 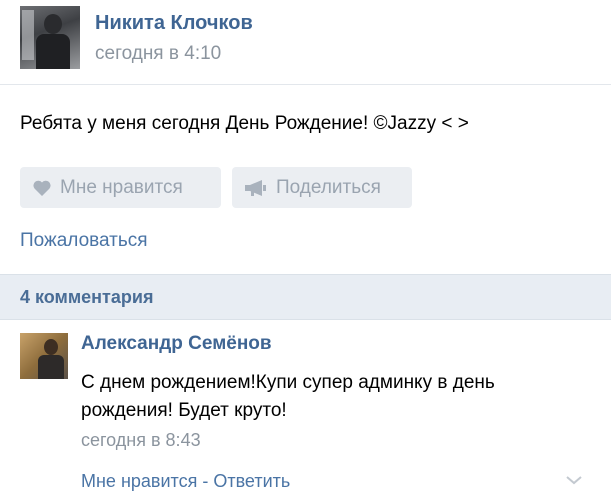 I want to click on chevron-down-icon, so click(x=574, y=480).